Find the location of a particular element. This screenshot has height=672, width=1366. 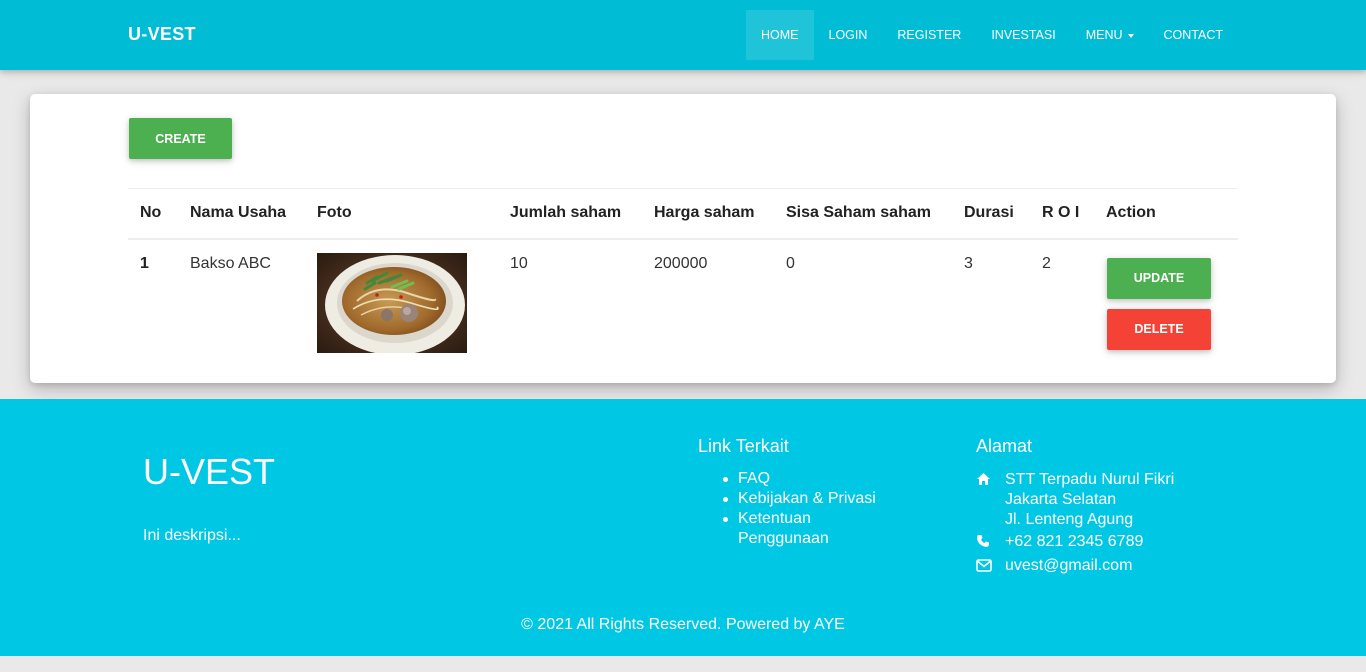

nav-contact: CONTACT is located at coordinates (1194, 35).